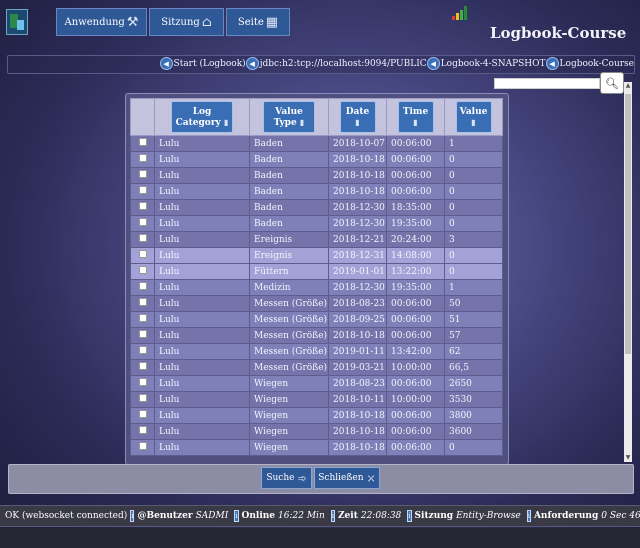 The image size is (640, 548). Describe the element at coordinates (316, 415) in the screenshot. I see `table-row: Lulu Wiegen 2018-10-18 00:06:00 3800` at that location.